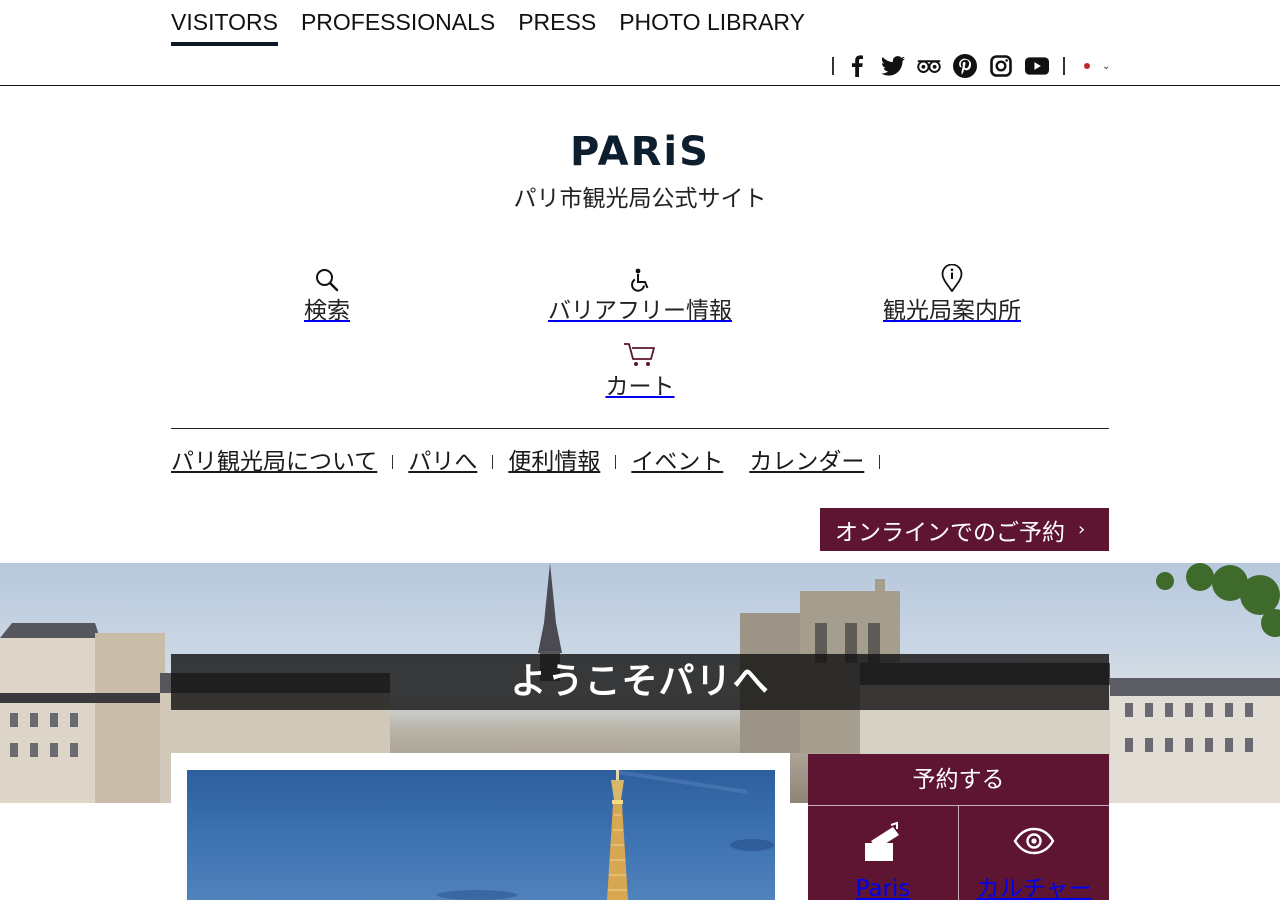 This screenshot has width=1280, height=900. What do you see at coordinates (640, 353) in the screenshot?
I see `cart-icon` at bounding box center [640, 353].